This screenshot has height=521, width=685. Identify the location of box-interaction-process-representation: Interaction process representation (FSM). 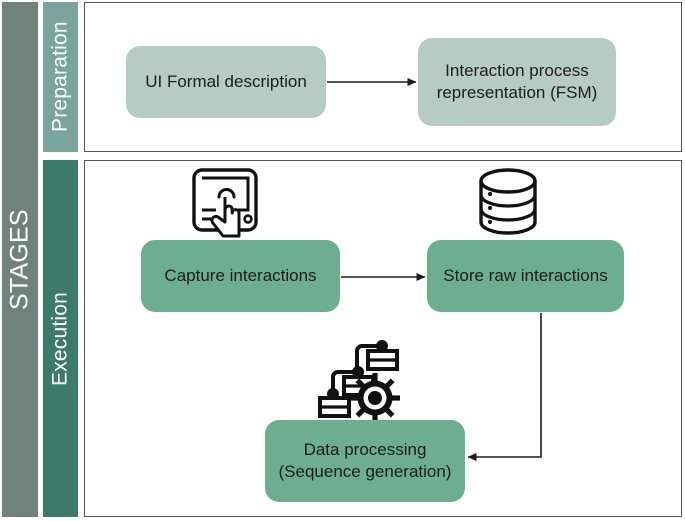
(517, 82).